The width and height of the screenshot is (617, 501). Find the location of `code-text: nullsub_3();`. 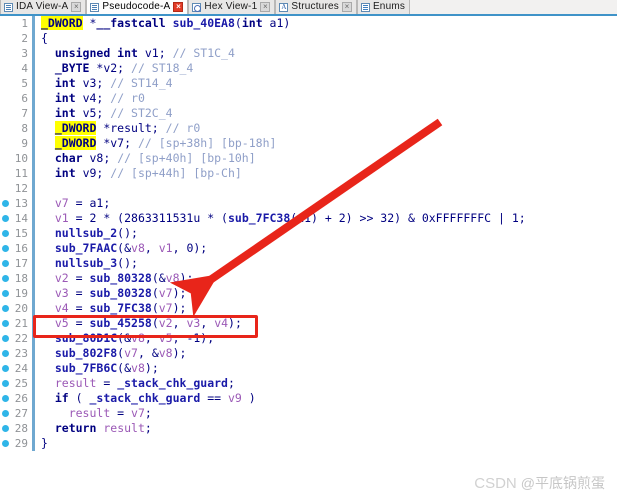

code-text: nullsub_3(); is located at coordinates (96, 263).